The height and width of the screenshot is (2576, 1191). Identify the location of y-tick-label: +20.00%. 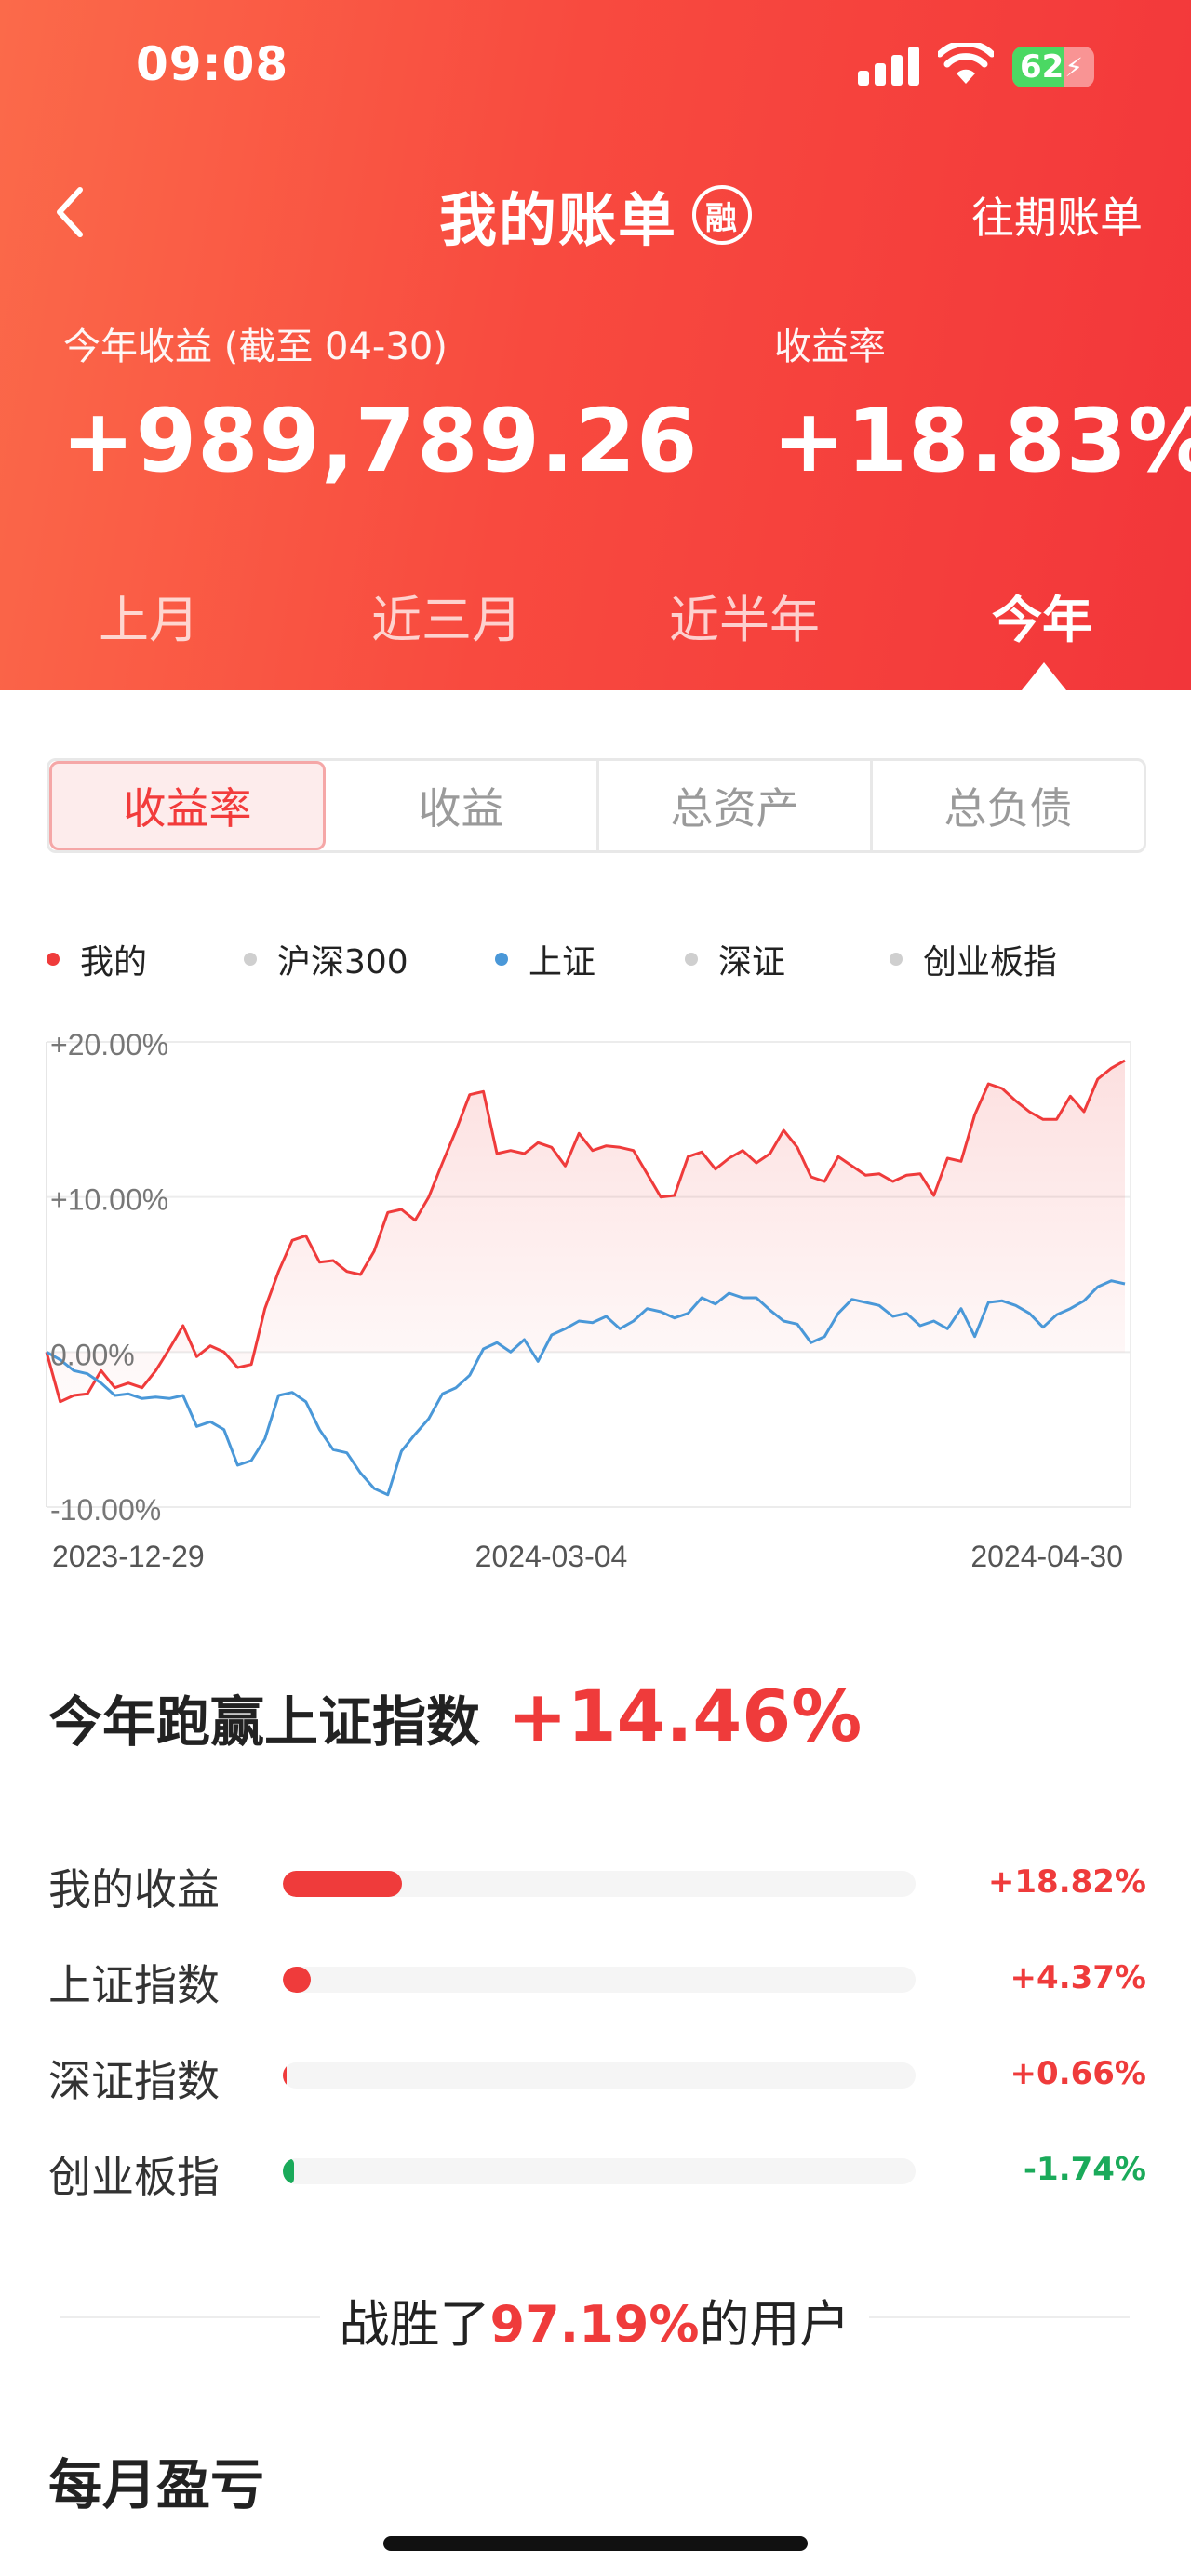
(109, 1044).